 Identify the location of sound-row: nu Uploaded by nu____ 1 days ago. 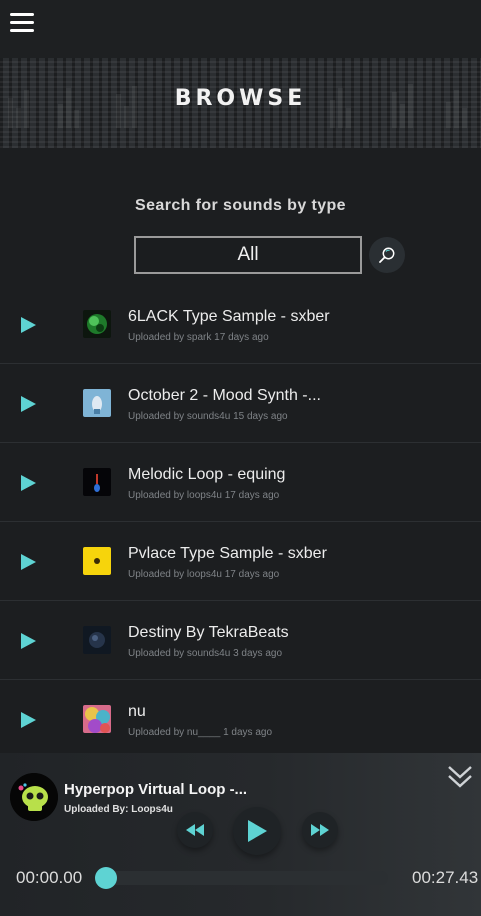
(240, 719).